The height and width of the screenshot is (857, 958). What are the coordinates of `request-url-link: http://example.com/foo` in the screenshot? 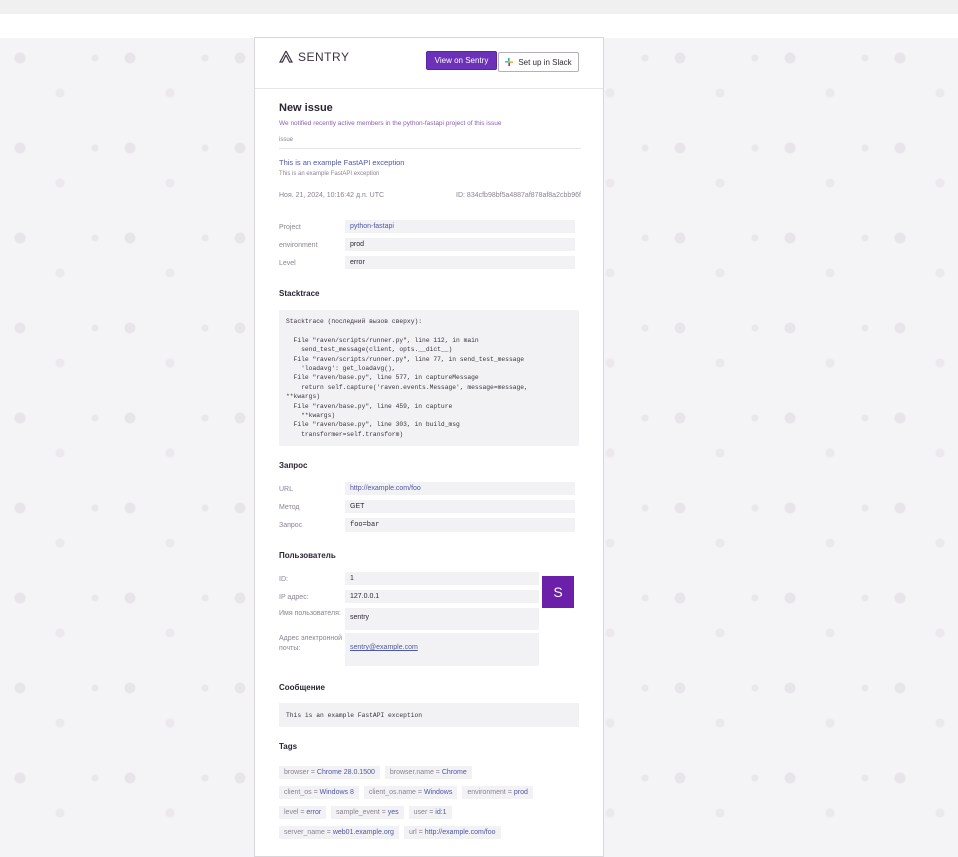 It's located at (460, 488).